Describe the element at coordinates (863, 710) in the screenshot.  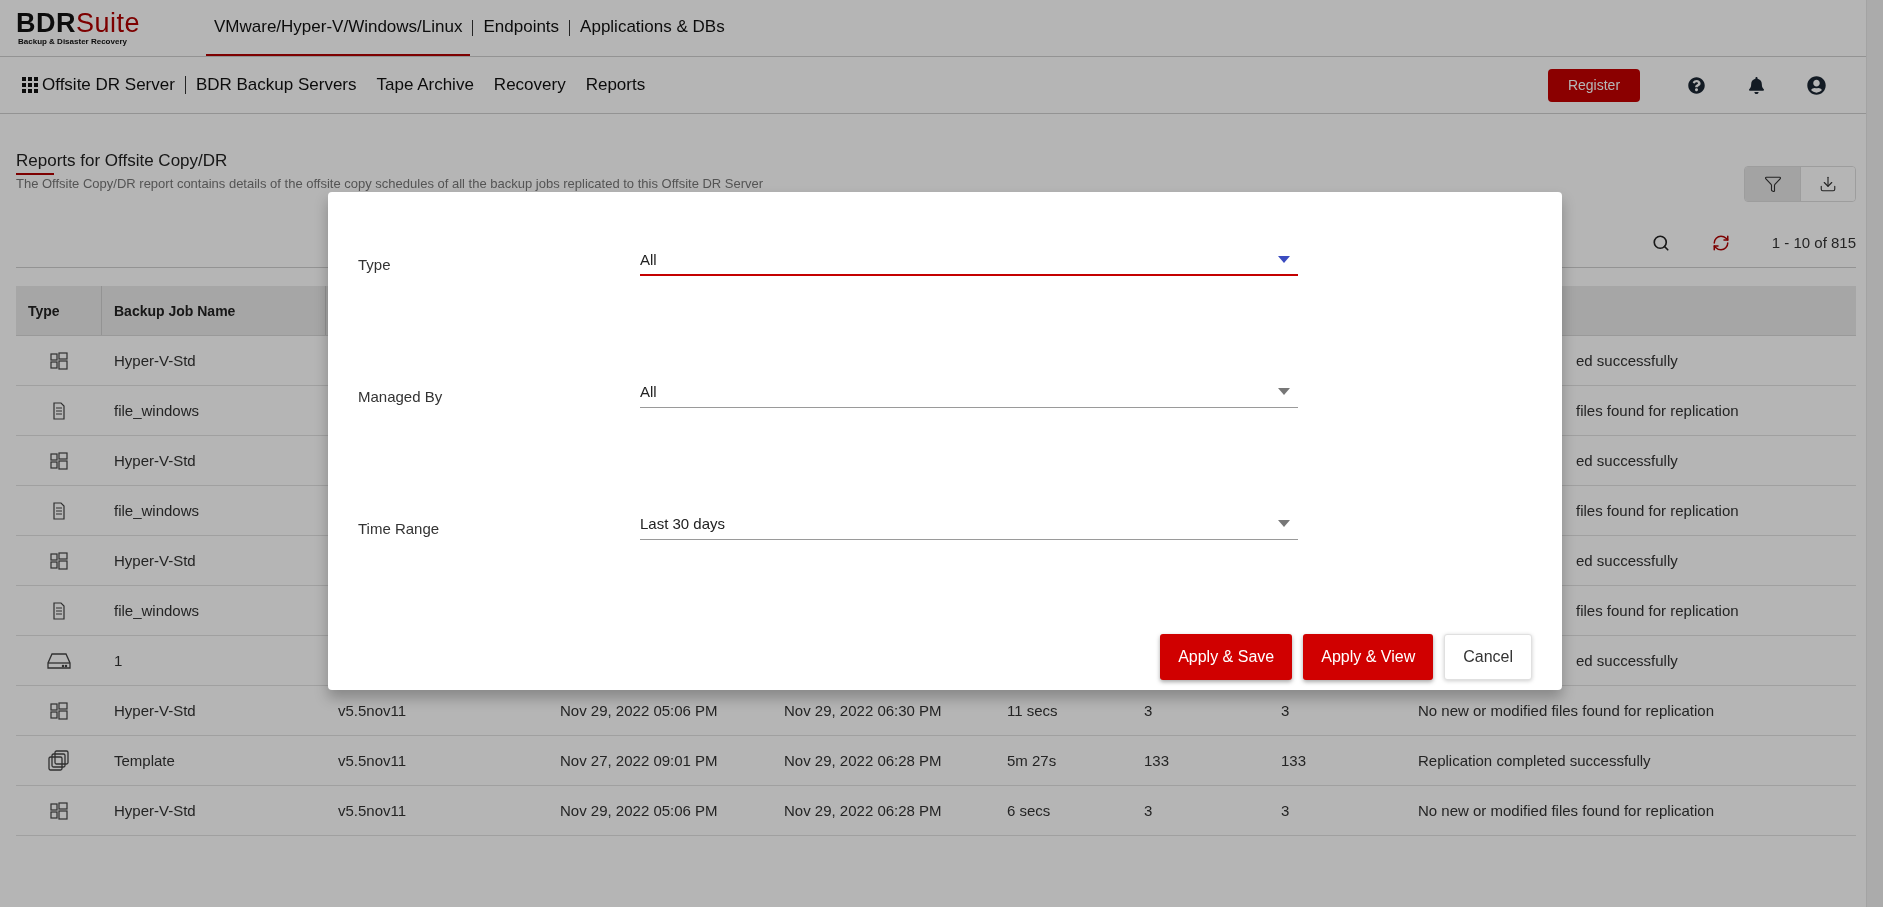
I see `table-cell-text: Nov 29, 2022 06:30 PM` at that location.